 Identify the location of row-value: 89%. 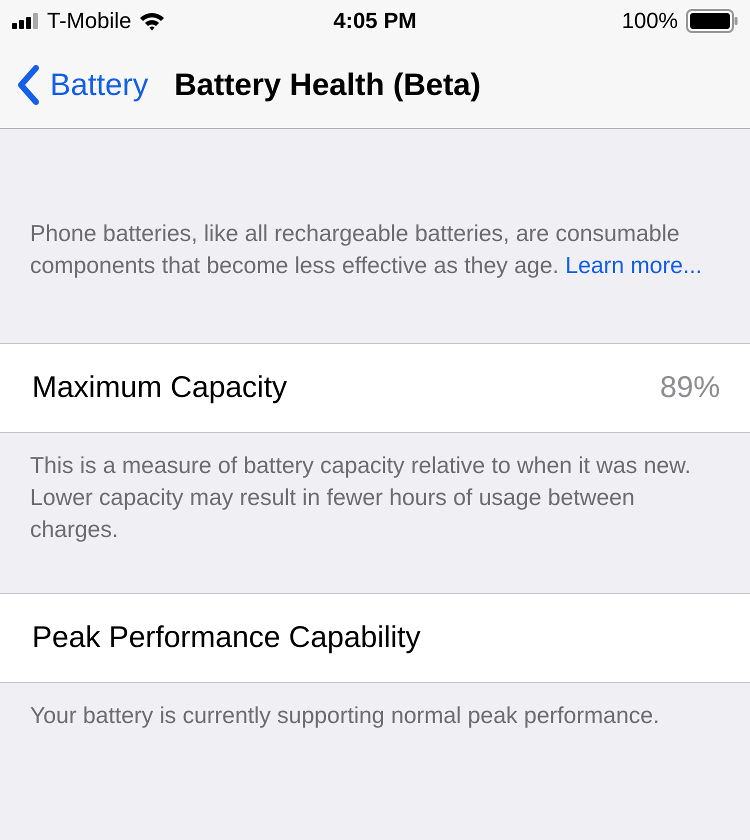
(690, 388).